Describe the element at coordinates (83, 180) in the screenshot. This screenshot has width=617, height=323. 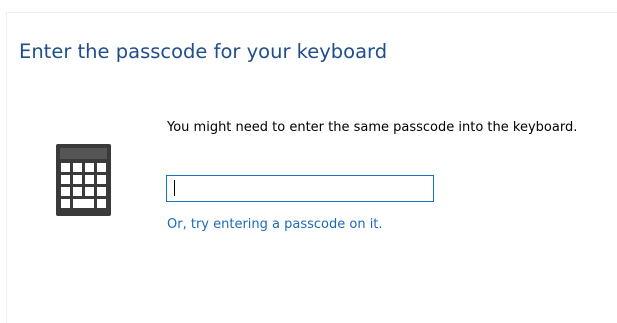
I see `keypad-icon` at that location.